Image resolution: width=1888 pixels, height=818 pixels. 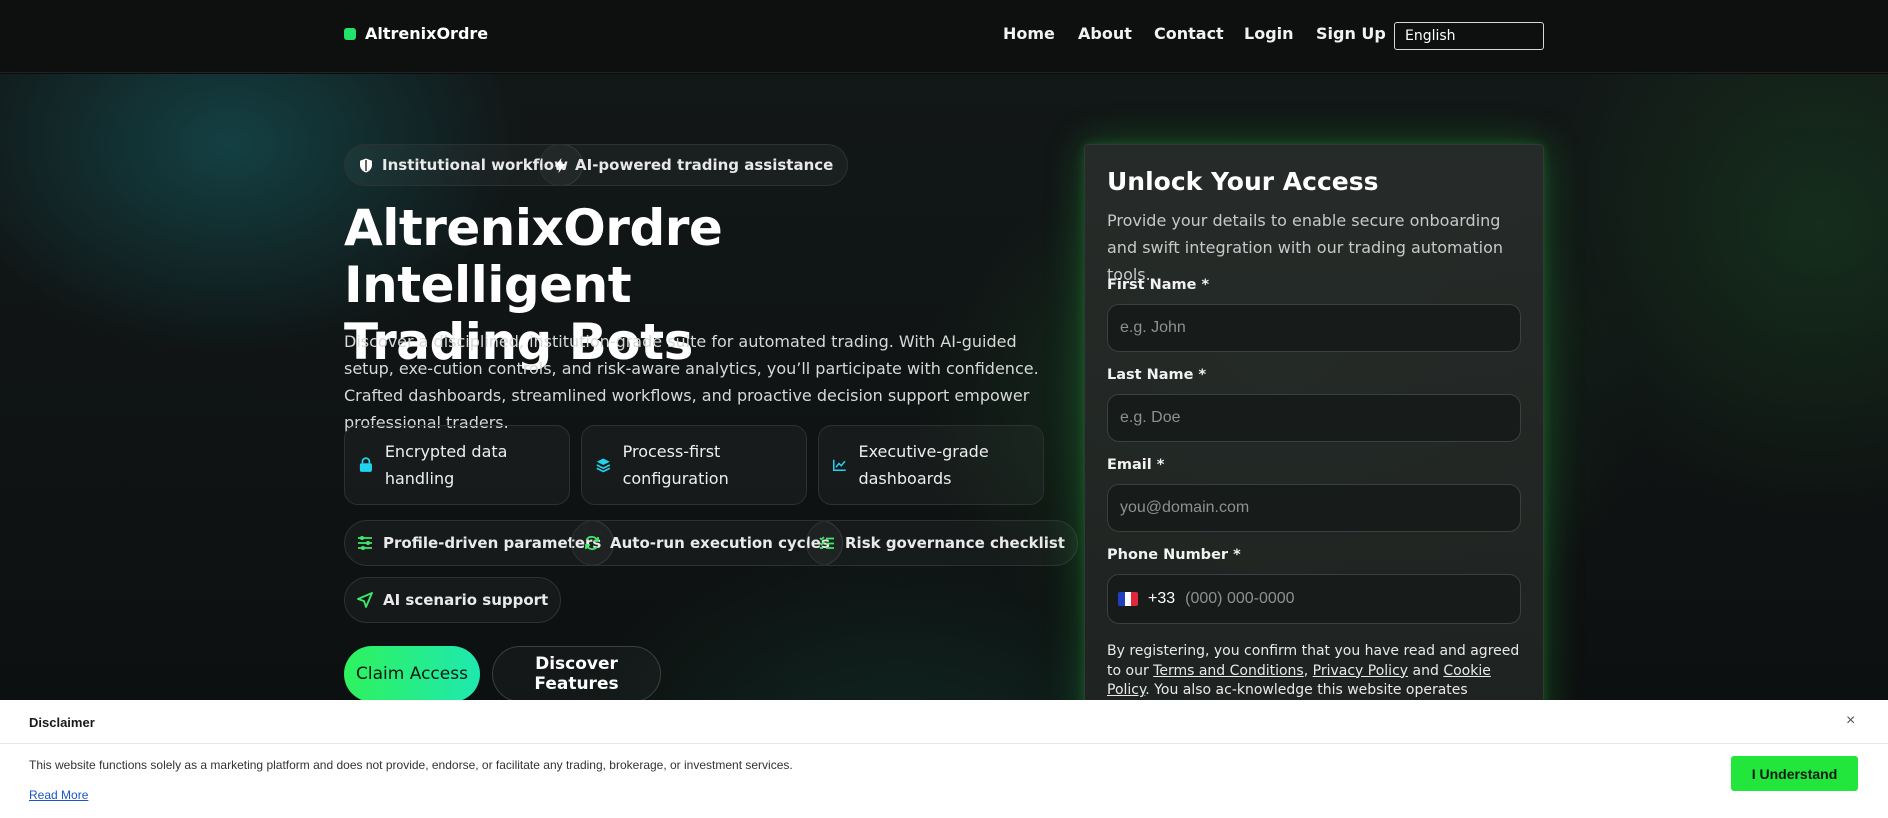 What do you see at coordinates (427, 33) in the screenshot?
I see `brand-name: AltrenixOrdre` at bounding box center [427, 33].